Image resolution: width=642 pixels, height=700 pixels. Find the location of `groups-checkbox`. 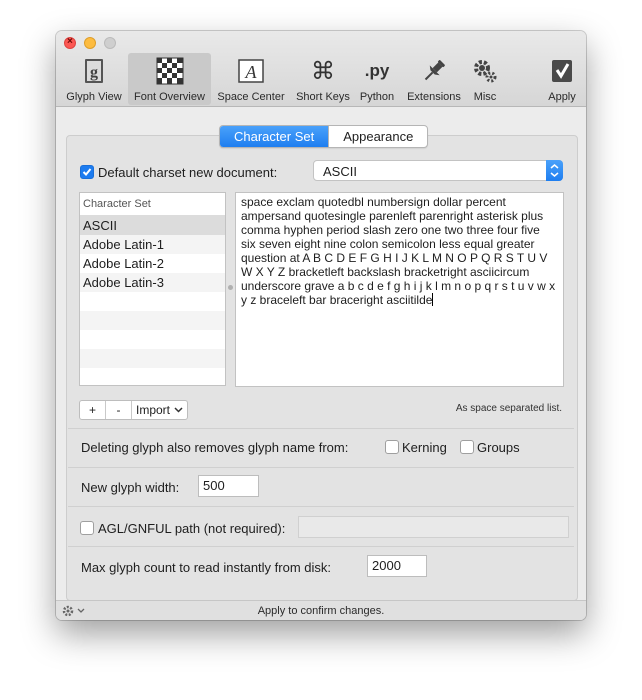

groups-checkbox is located at coordinates (467, 447).